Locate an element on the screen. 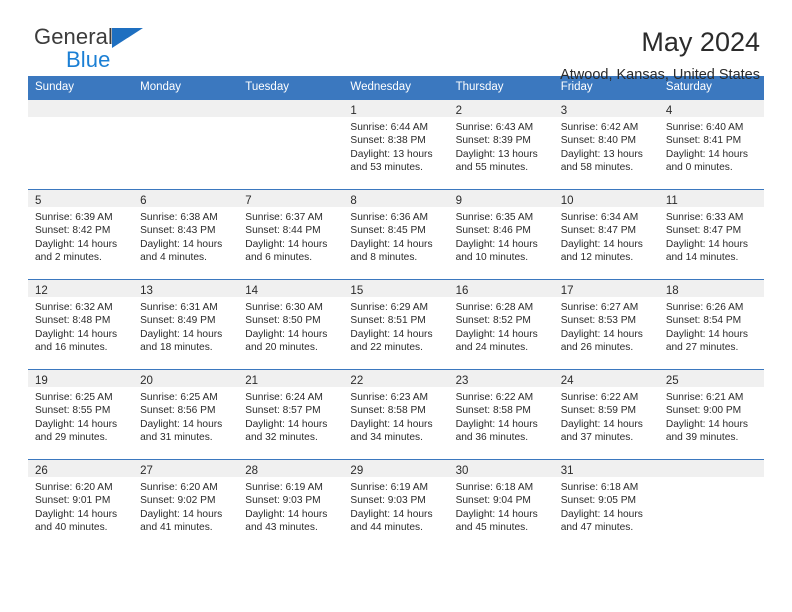  sunrise-text: Sunrise: 6:36 AM is located at coordinates (389, 217).